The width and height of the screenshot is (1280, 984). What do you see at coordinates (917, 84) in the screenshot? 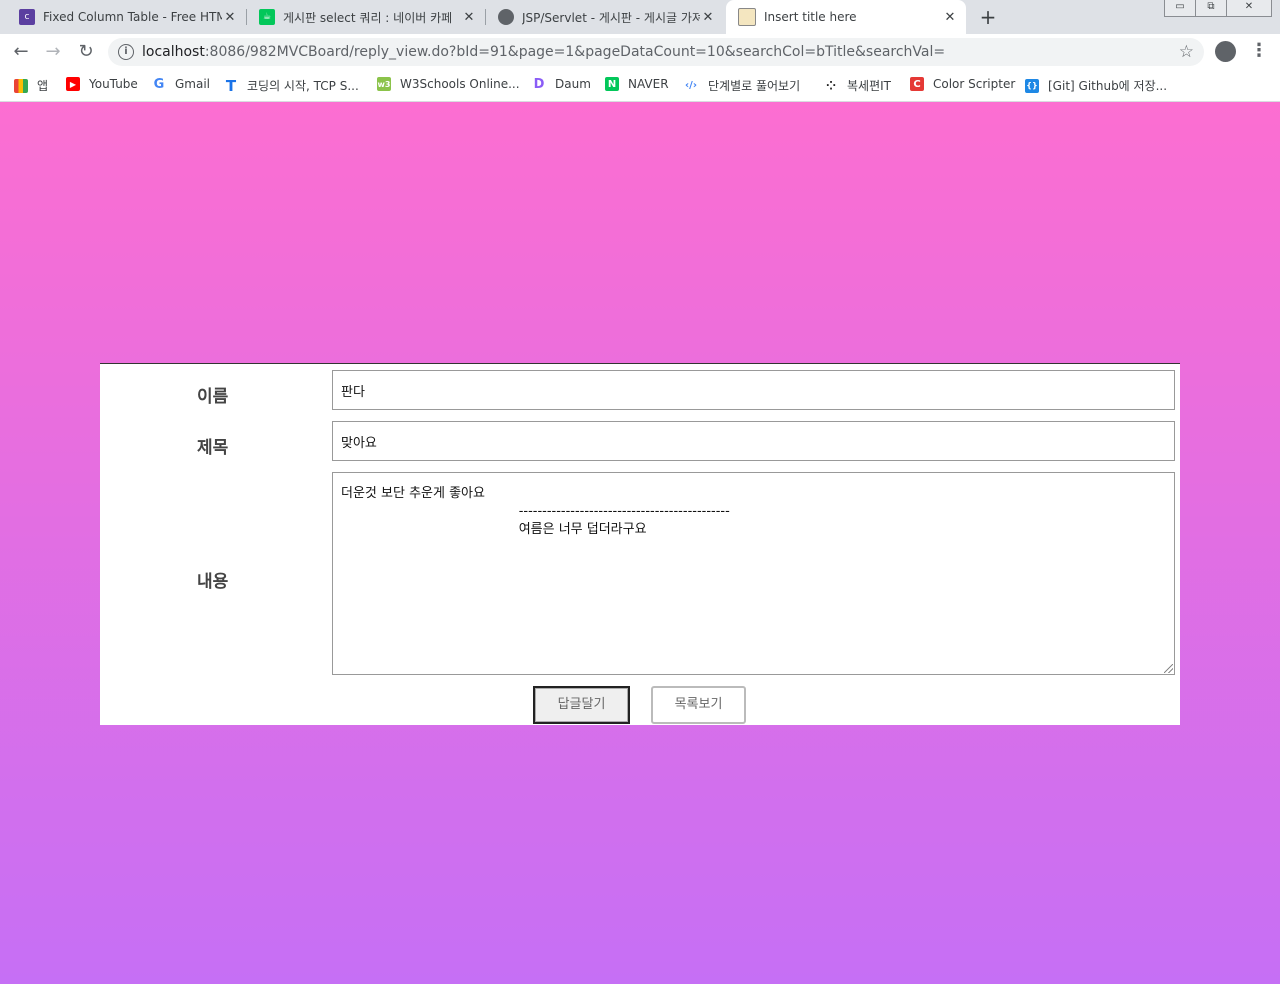
I see `color-scripter-icon: C` at bounding box center [917, 84].